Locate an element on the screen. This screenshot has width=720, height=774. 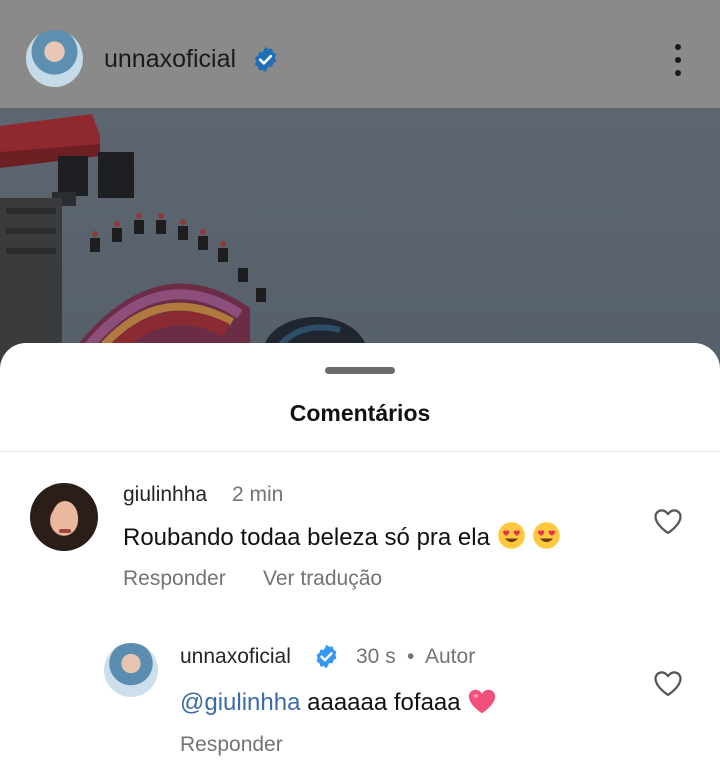
reply-text: @giulinhha aaaaaa fofaaa is located at coordinates (338, 702).